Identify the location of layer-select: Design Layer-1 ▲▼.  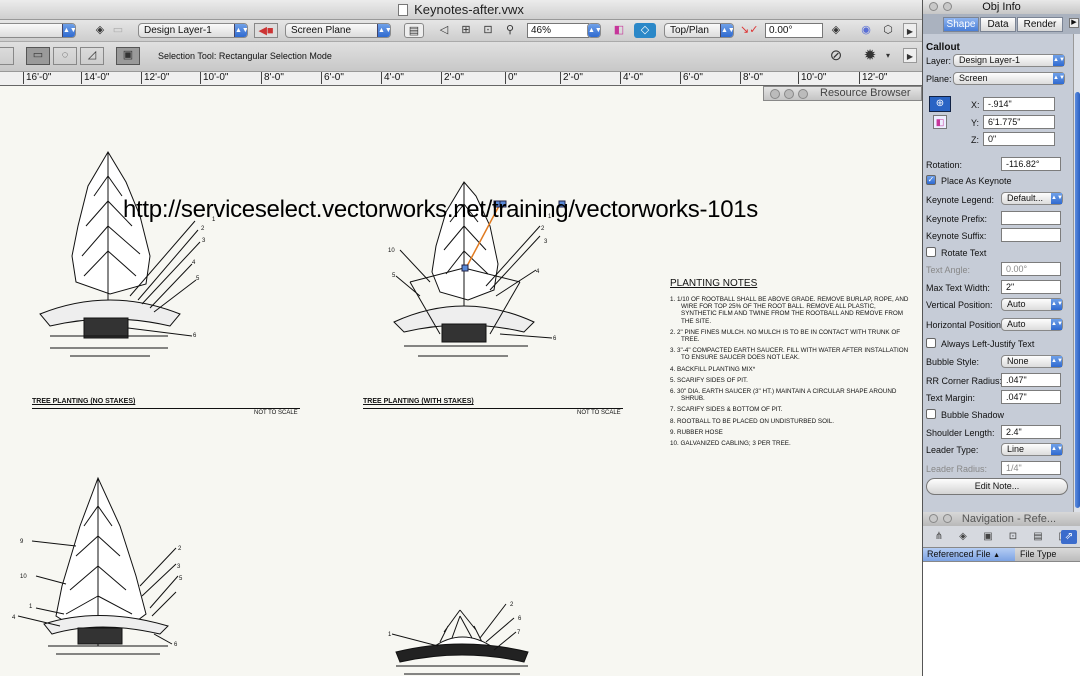
(1009, 60).